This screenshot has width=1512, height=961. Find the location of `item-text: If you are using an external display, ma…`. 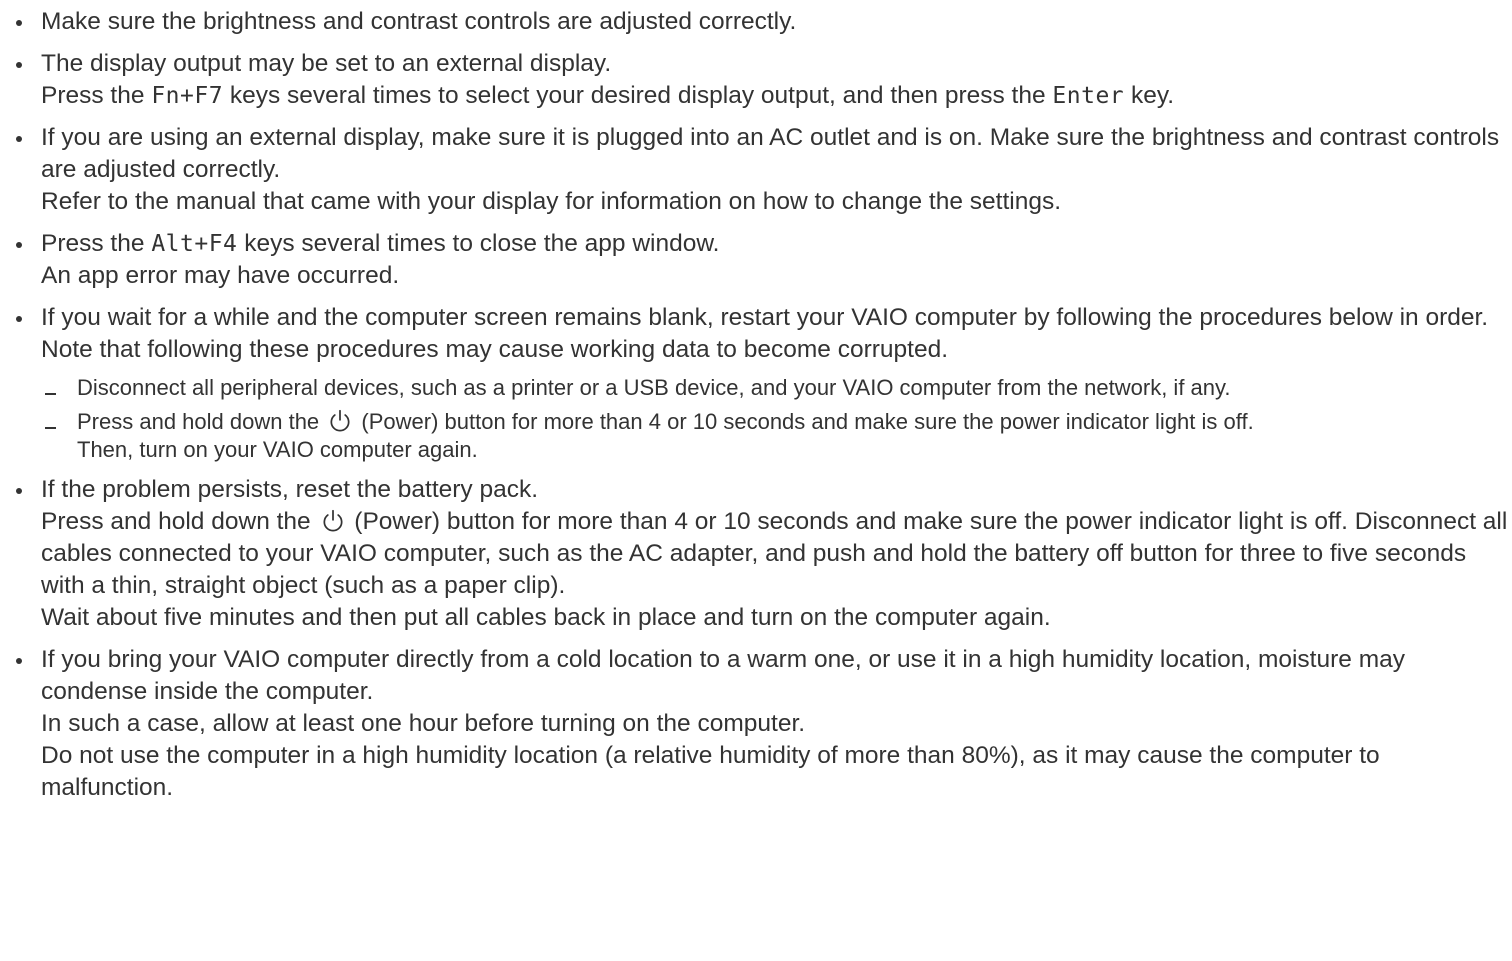

item-text: If you are using an external display, ma… is located at coordinates (770, 153).